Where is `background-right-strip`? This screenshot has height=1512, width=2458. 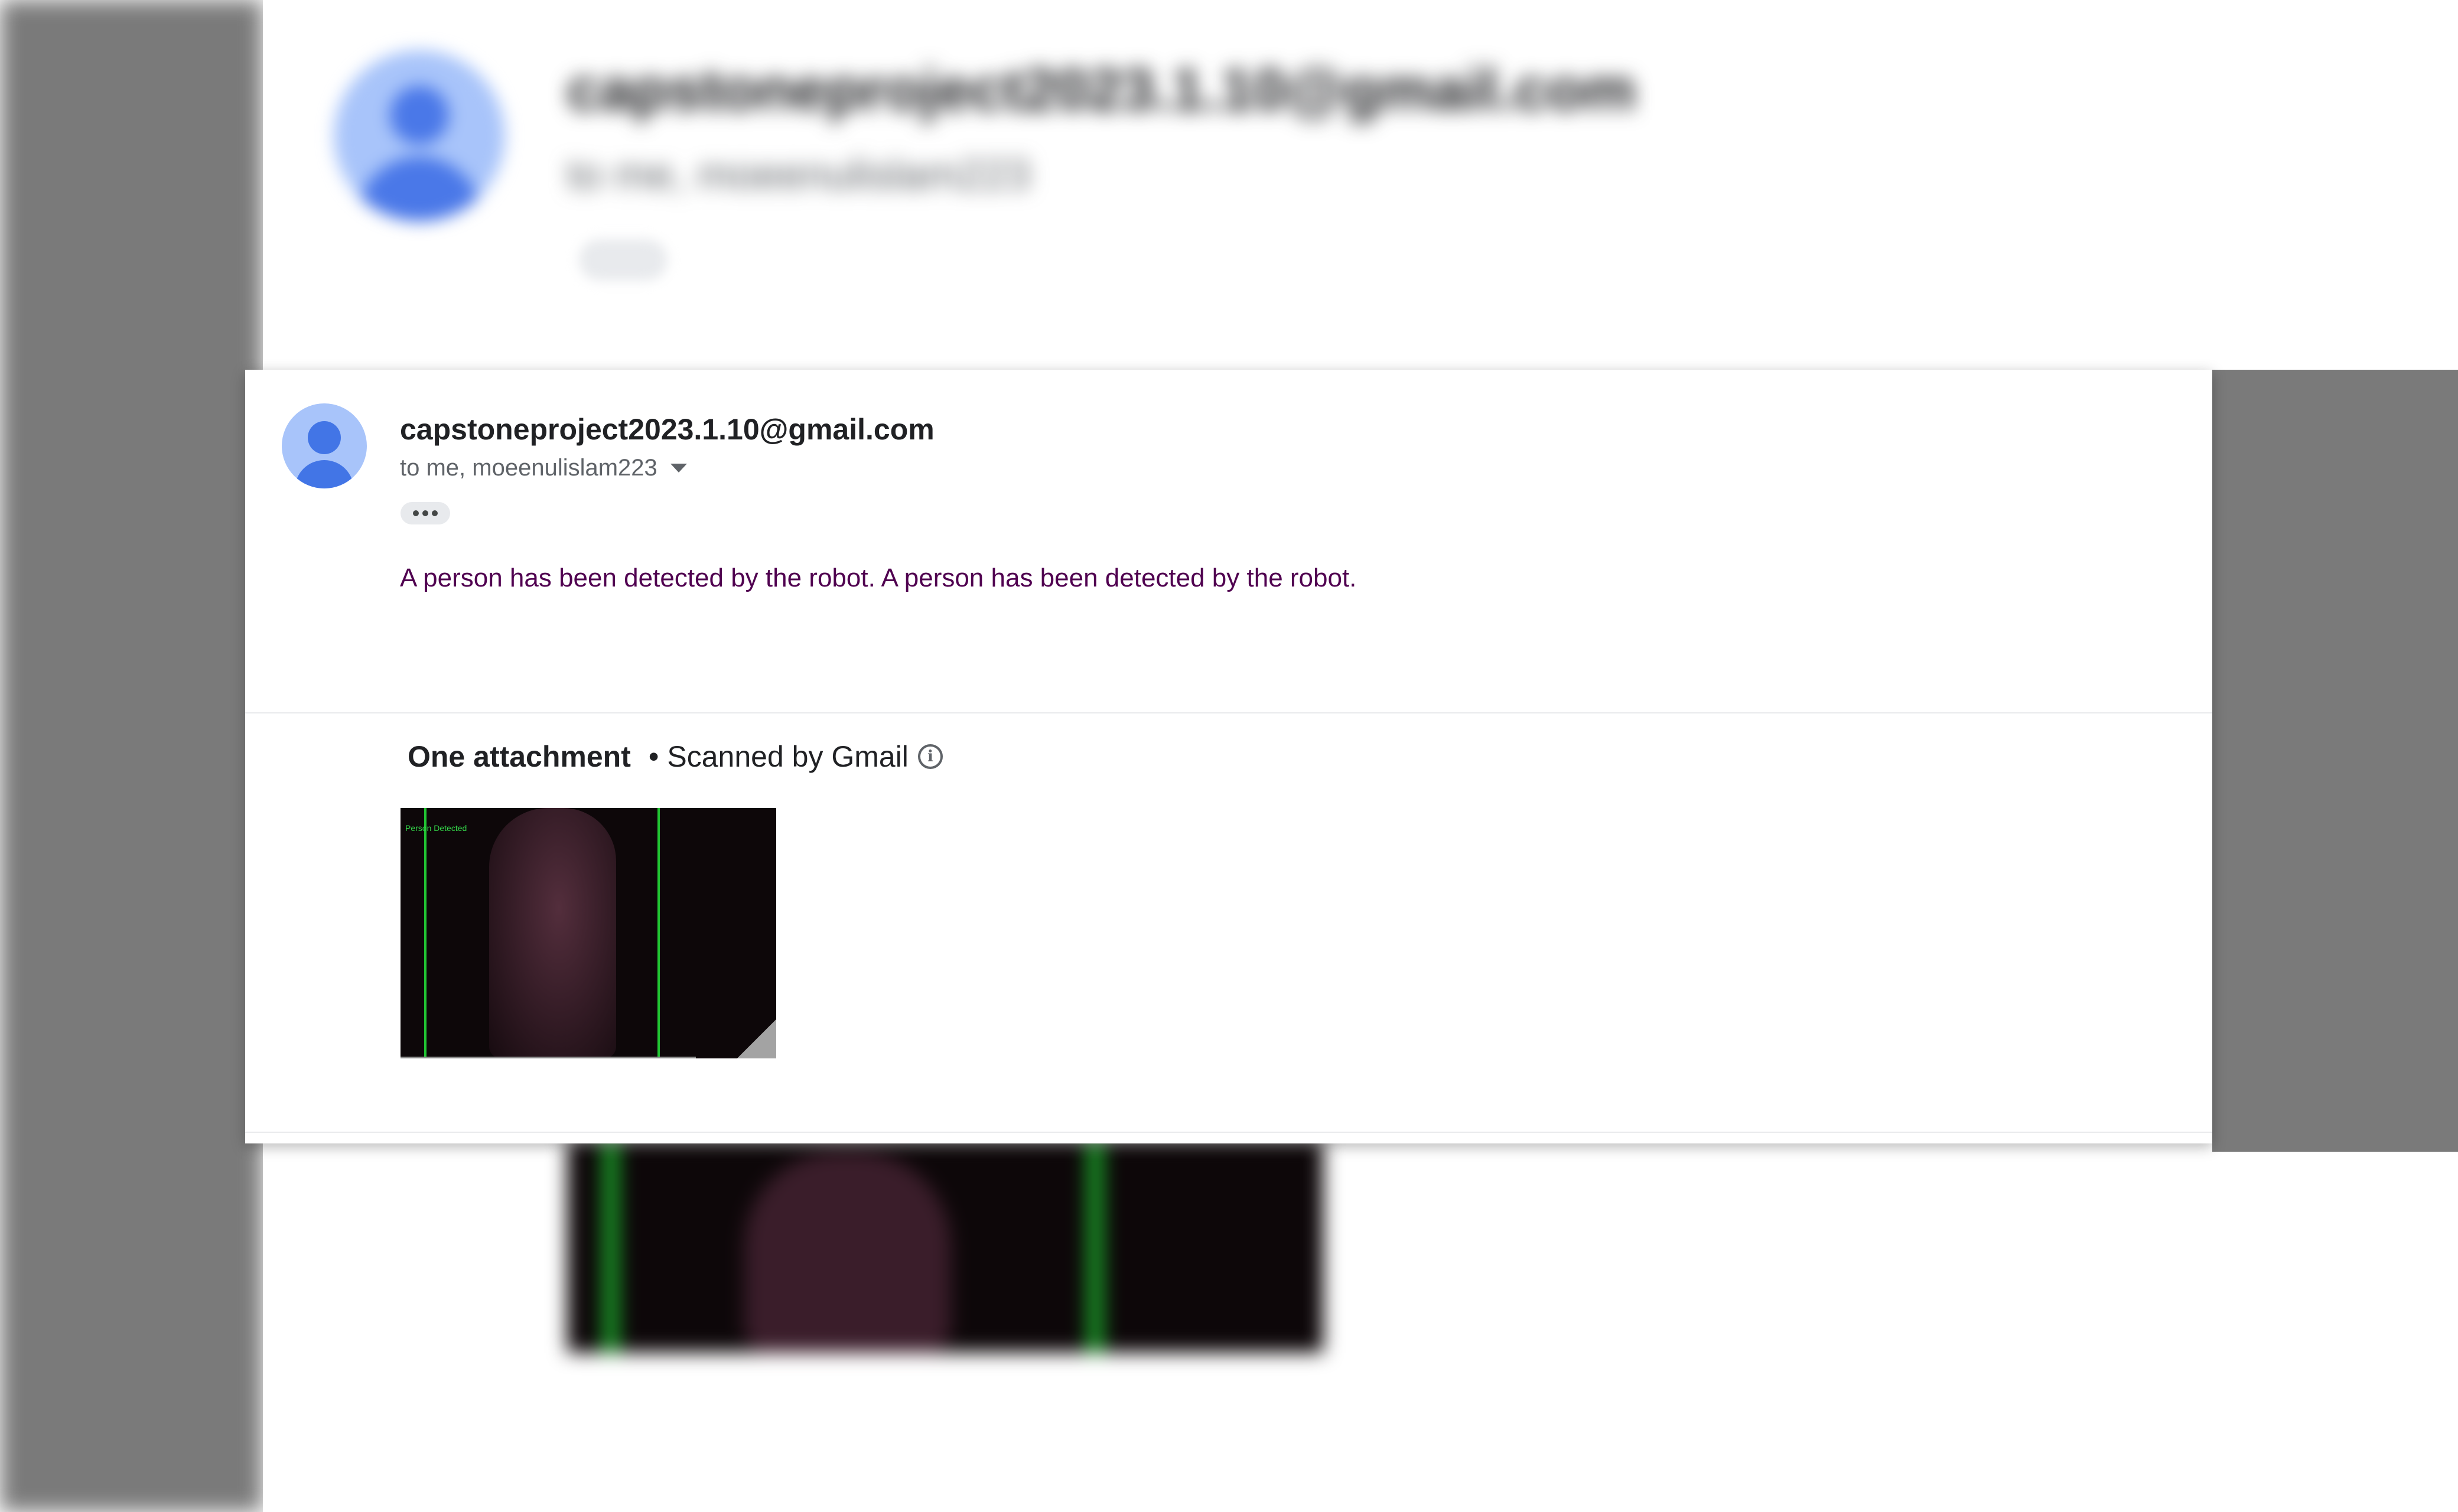
background-right-strip is located at coordinates (2335, 761).